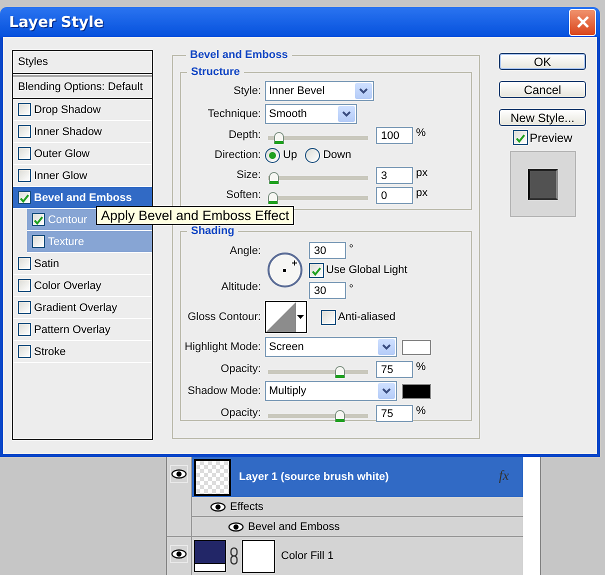 The height and width of the screenshot is (575, 605). Describe the element at coordinates (76, 308) in the screenshot. I see `list-item: Gradient Overlay` at that location.